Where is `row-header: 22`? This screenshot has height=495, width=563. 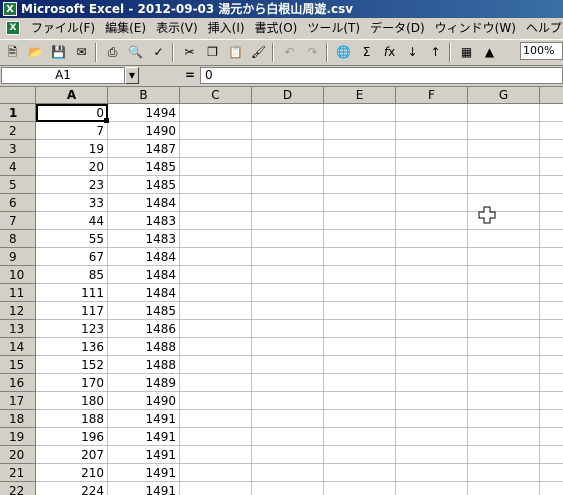 row-header: 22 is located at coordinates (18, 488).